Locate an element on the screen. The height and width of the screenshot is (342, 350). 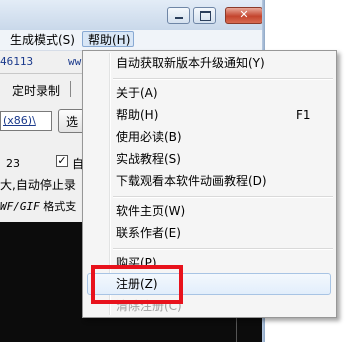
tab-next is located at coordinates (74, 89).